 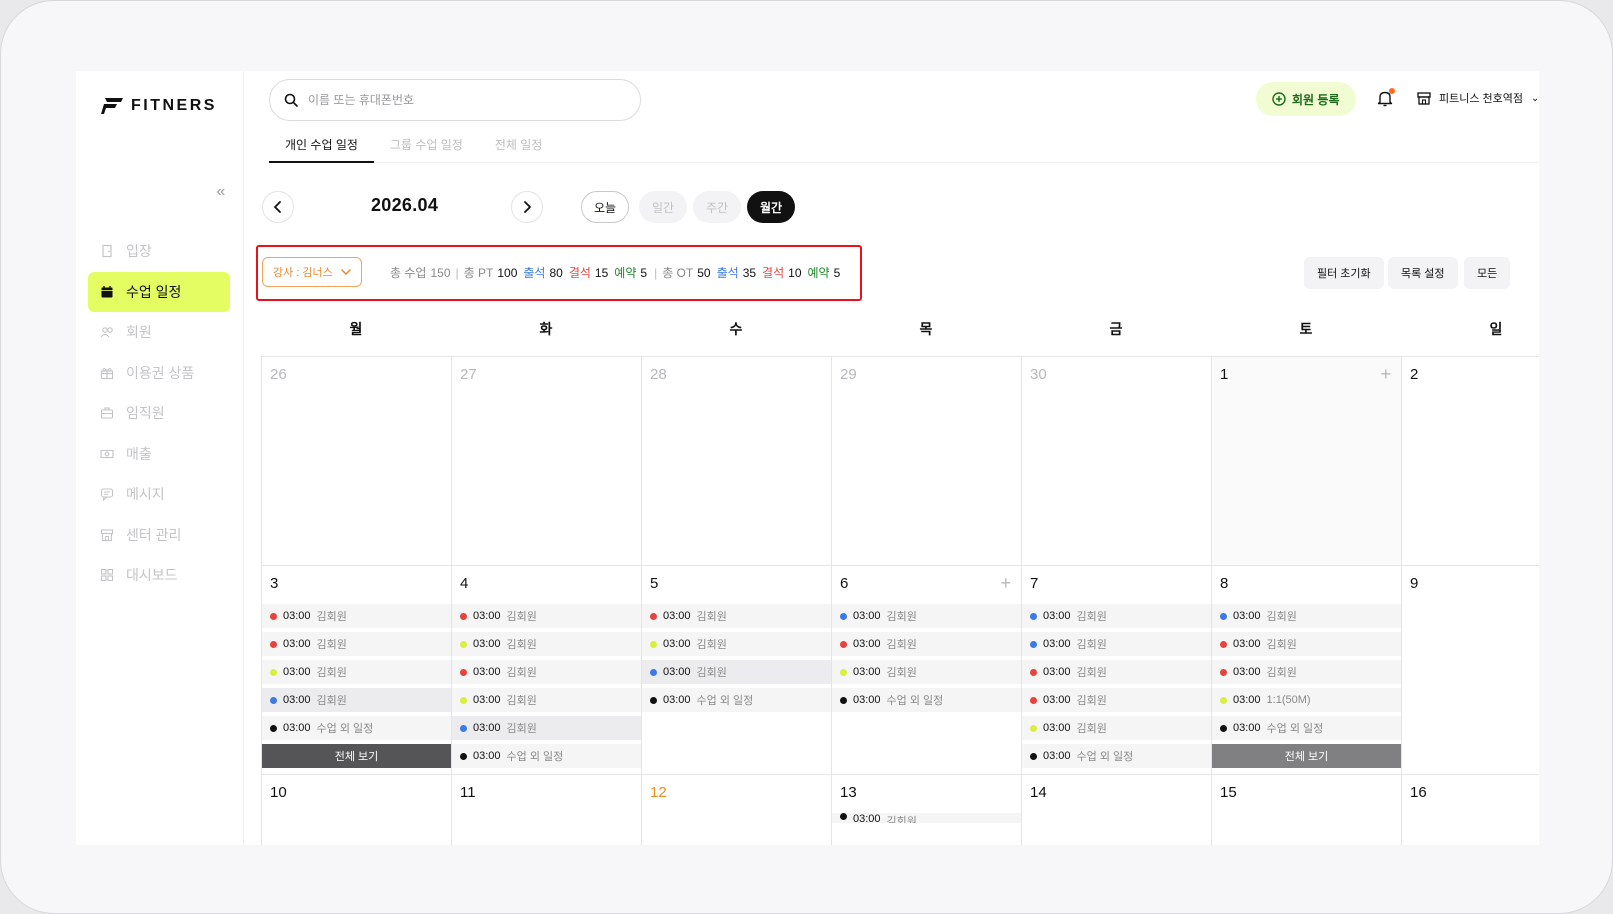 I want to click on calendar-day-cell: 1 +, so click(x=1306, y=460).